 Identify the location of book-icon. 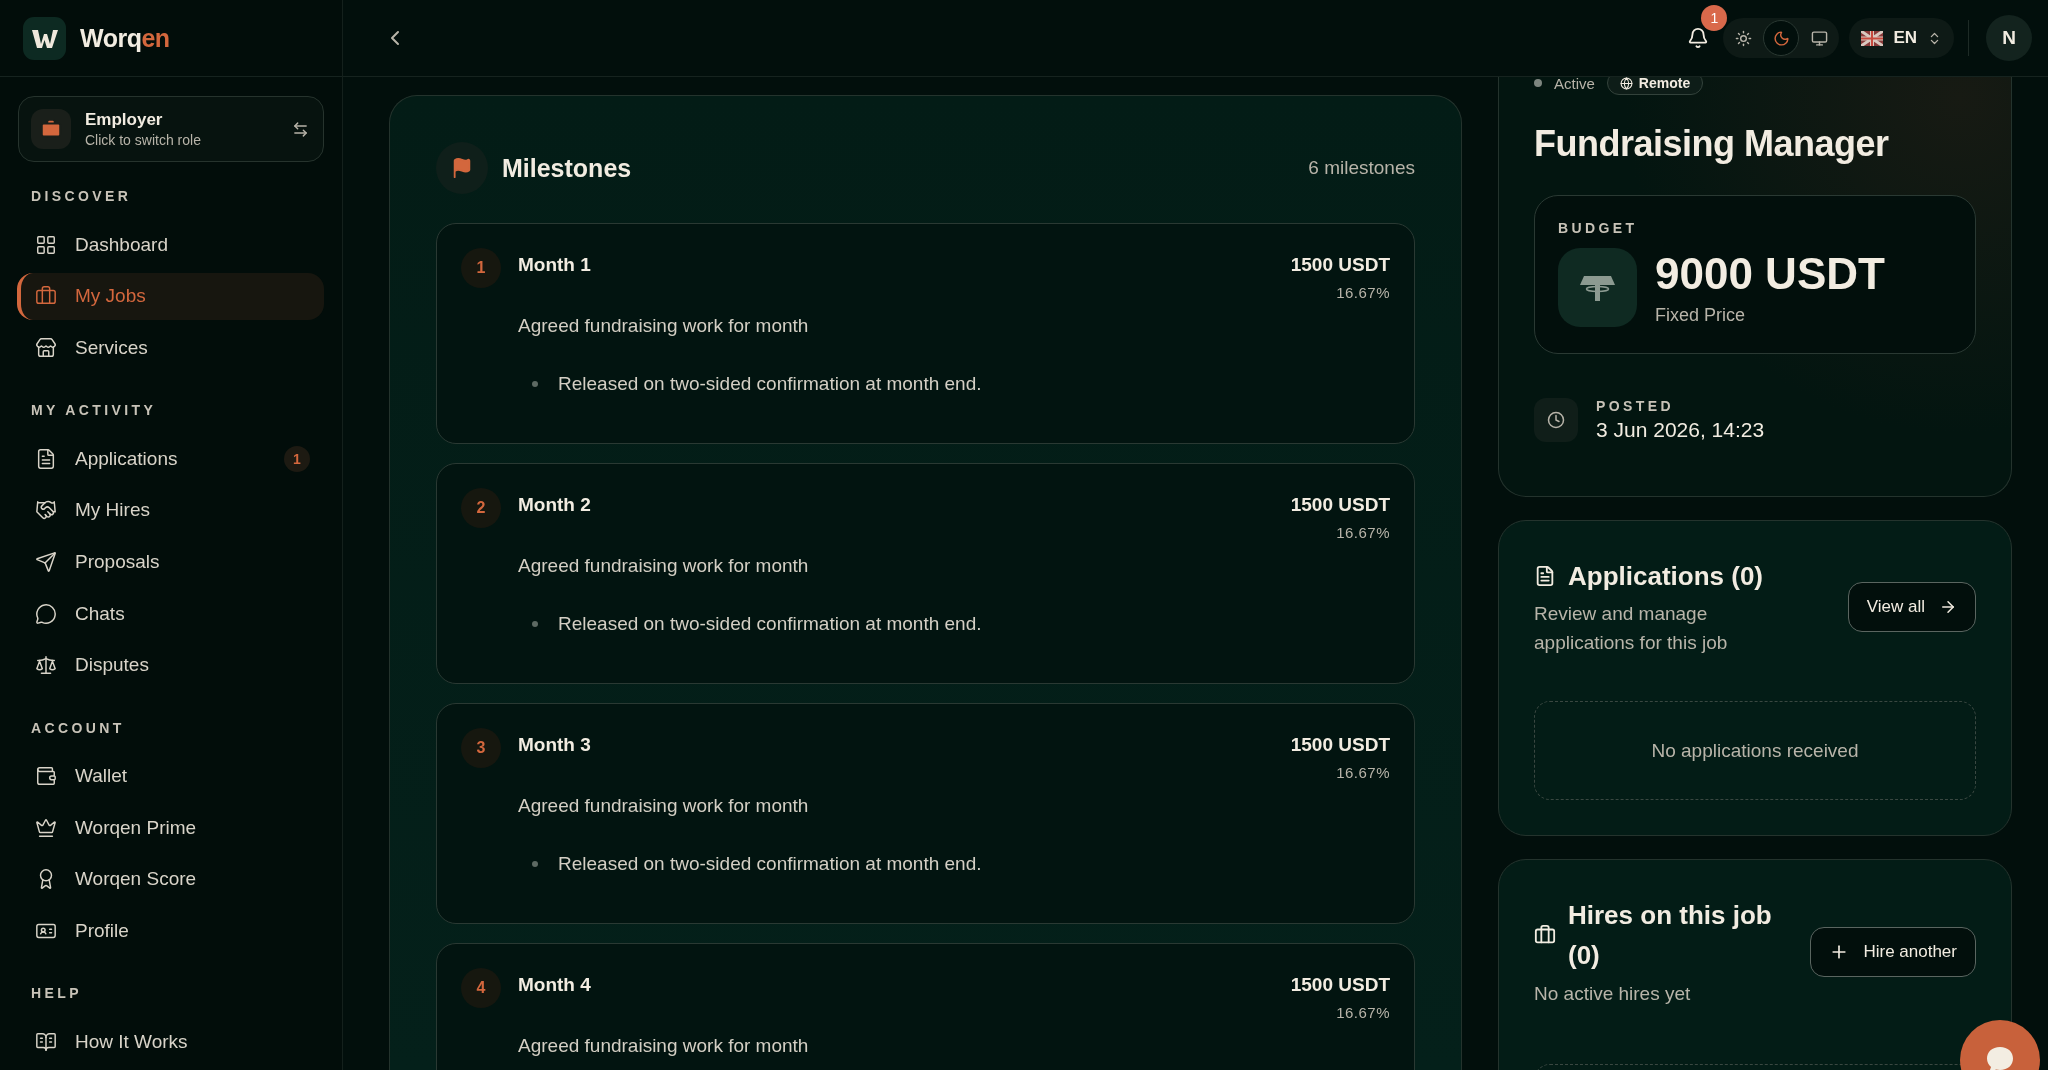
(46, 1041).